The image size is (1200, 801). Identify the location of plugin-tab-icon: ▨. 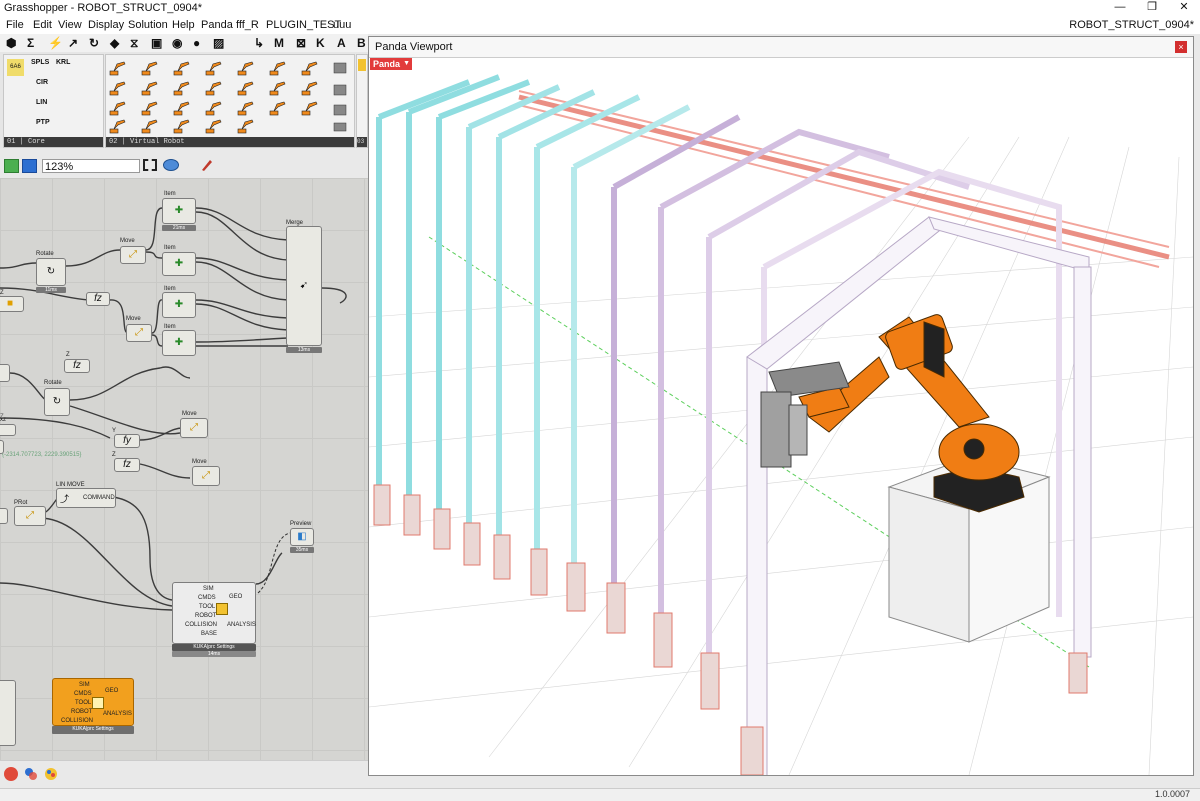
(218, 43).